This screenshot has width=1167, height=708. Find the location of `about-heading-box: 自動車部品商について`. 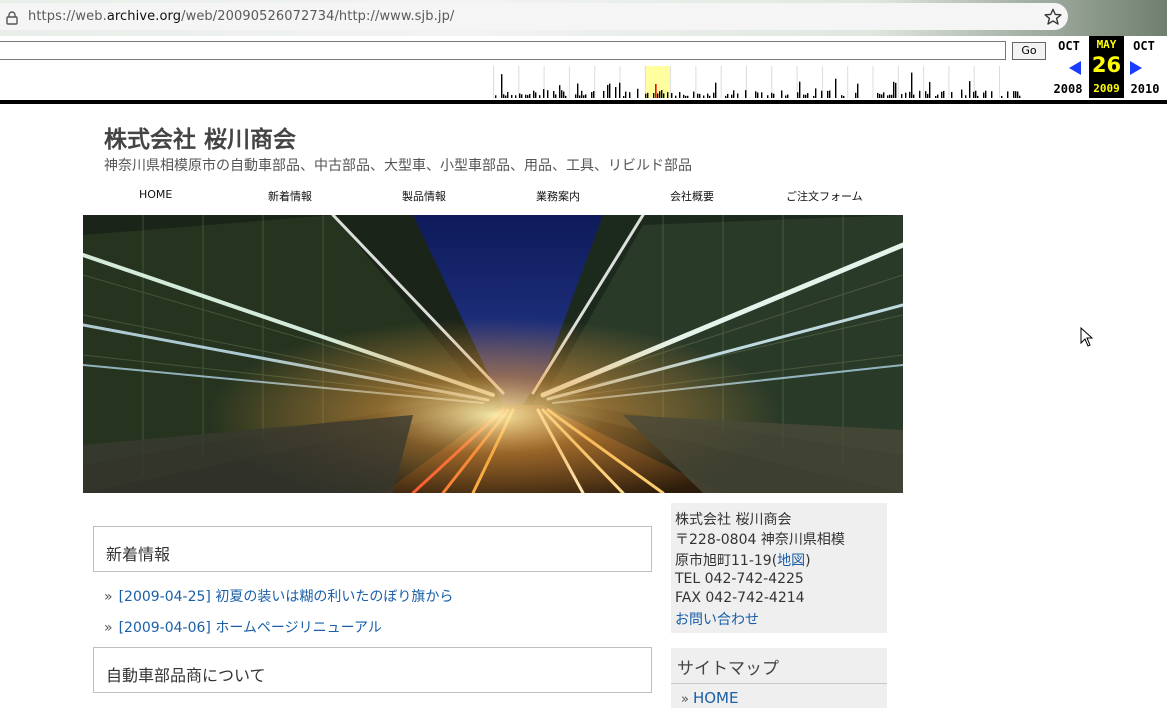

about-heading-box: 自動車部品商について is located at coordinates (372, 670).